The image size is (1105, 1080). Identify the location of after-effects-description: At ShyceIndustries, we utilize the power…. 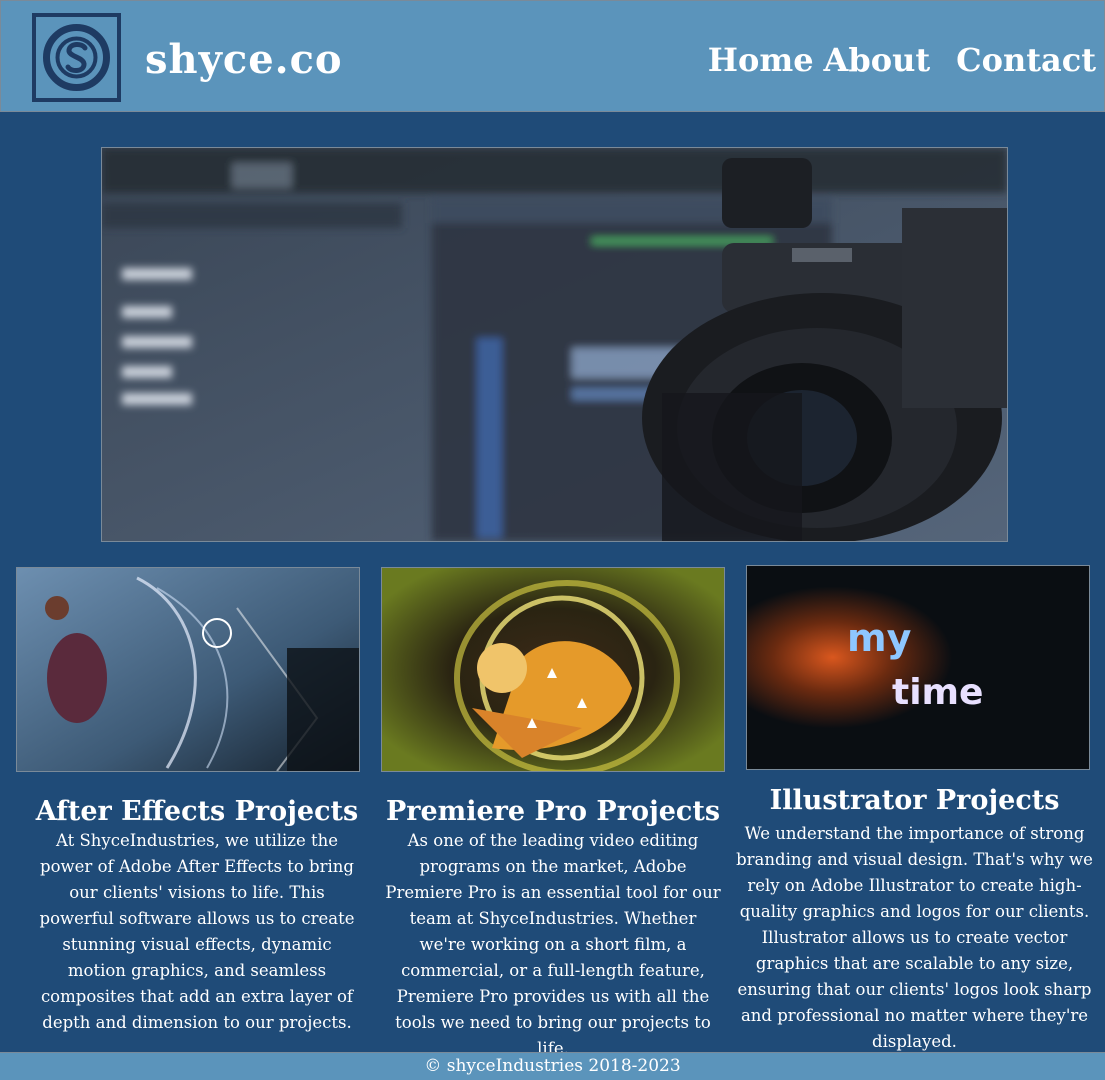
(197, 931).